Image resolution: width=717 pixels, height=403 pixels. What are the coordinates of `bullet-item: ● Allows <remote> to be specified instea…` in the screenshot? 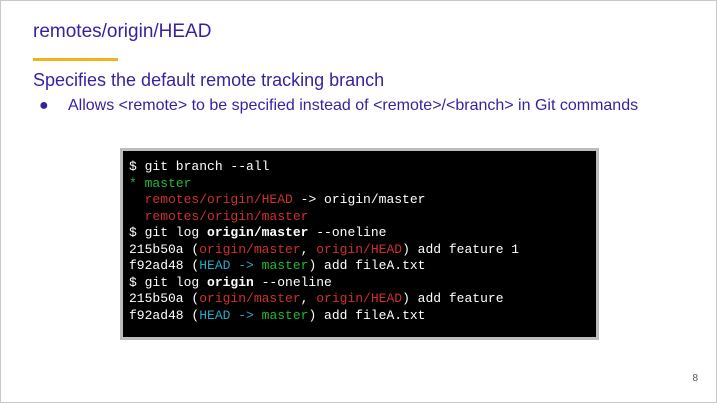 It's located at (359, 106).